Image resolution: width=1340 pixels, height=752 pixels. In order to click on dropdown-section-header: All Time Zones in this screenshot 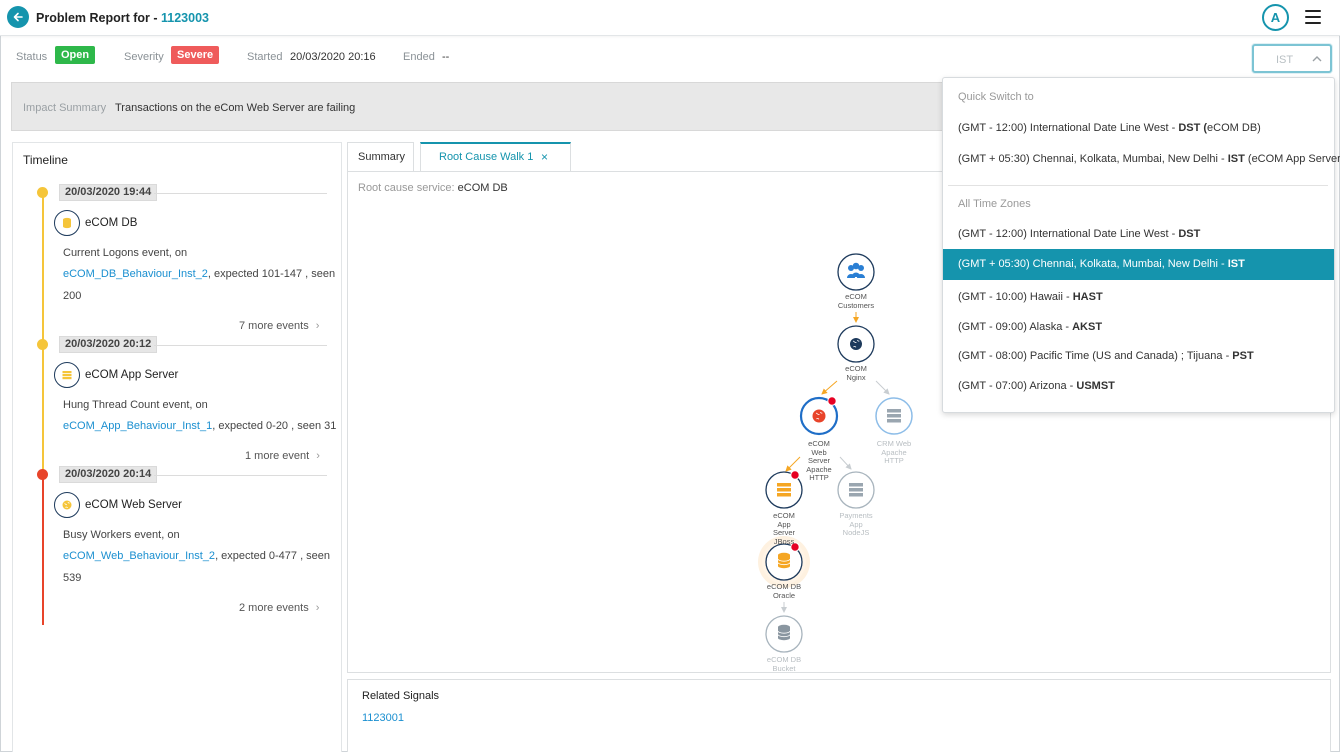, I will do `click(994, 204)`.